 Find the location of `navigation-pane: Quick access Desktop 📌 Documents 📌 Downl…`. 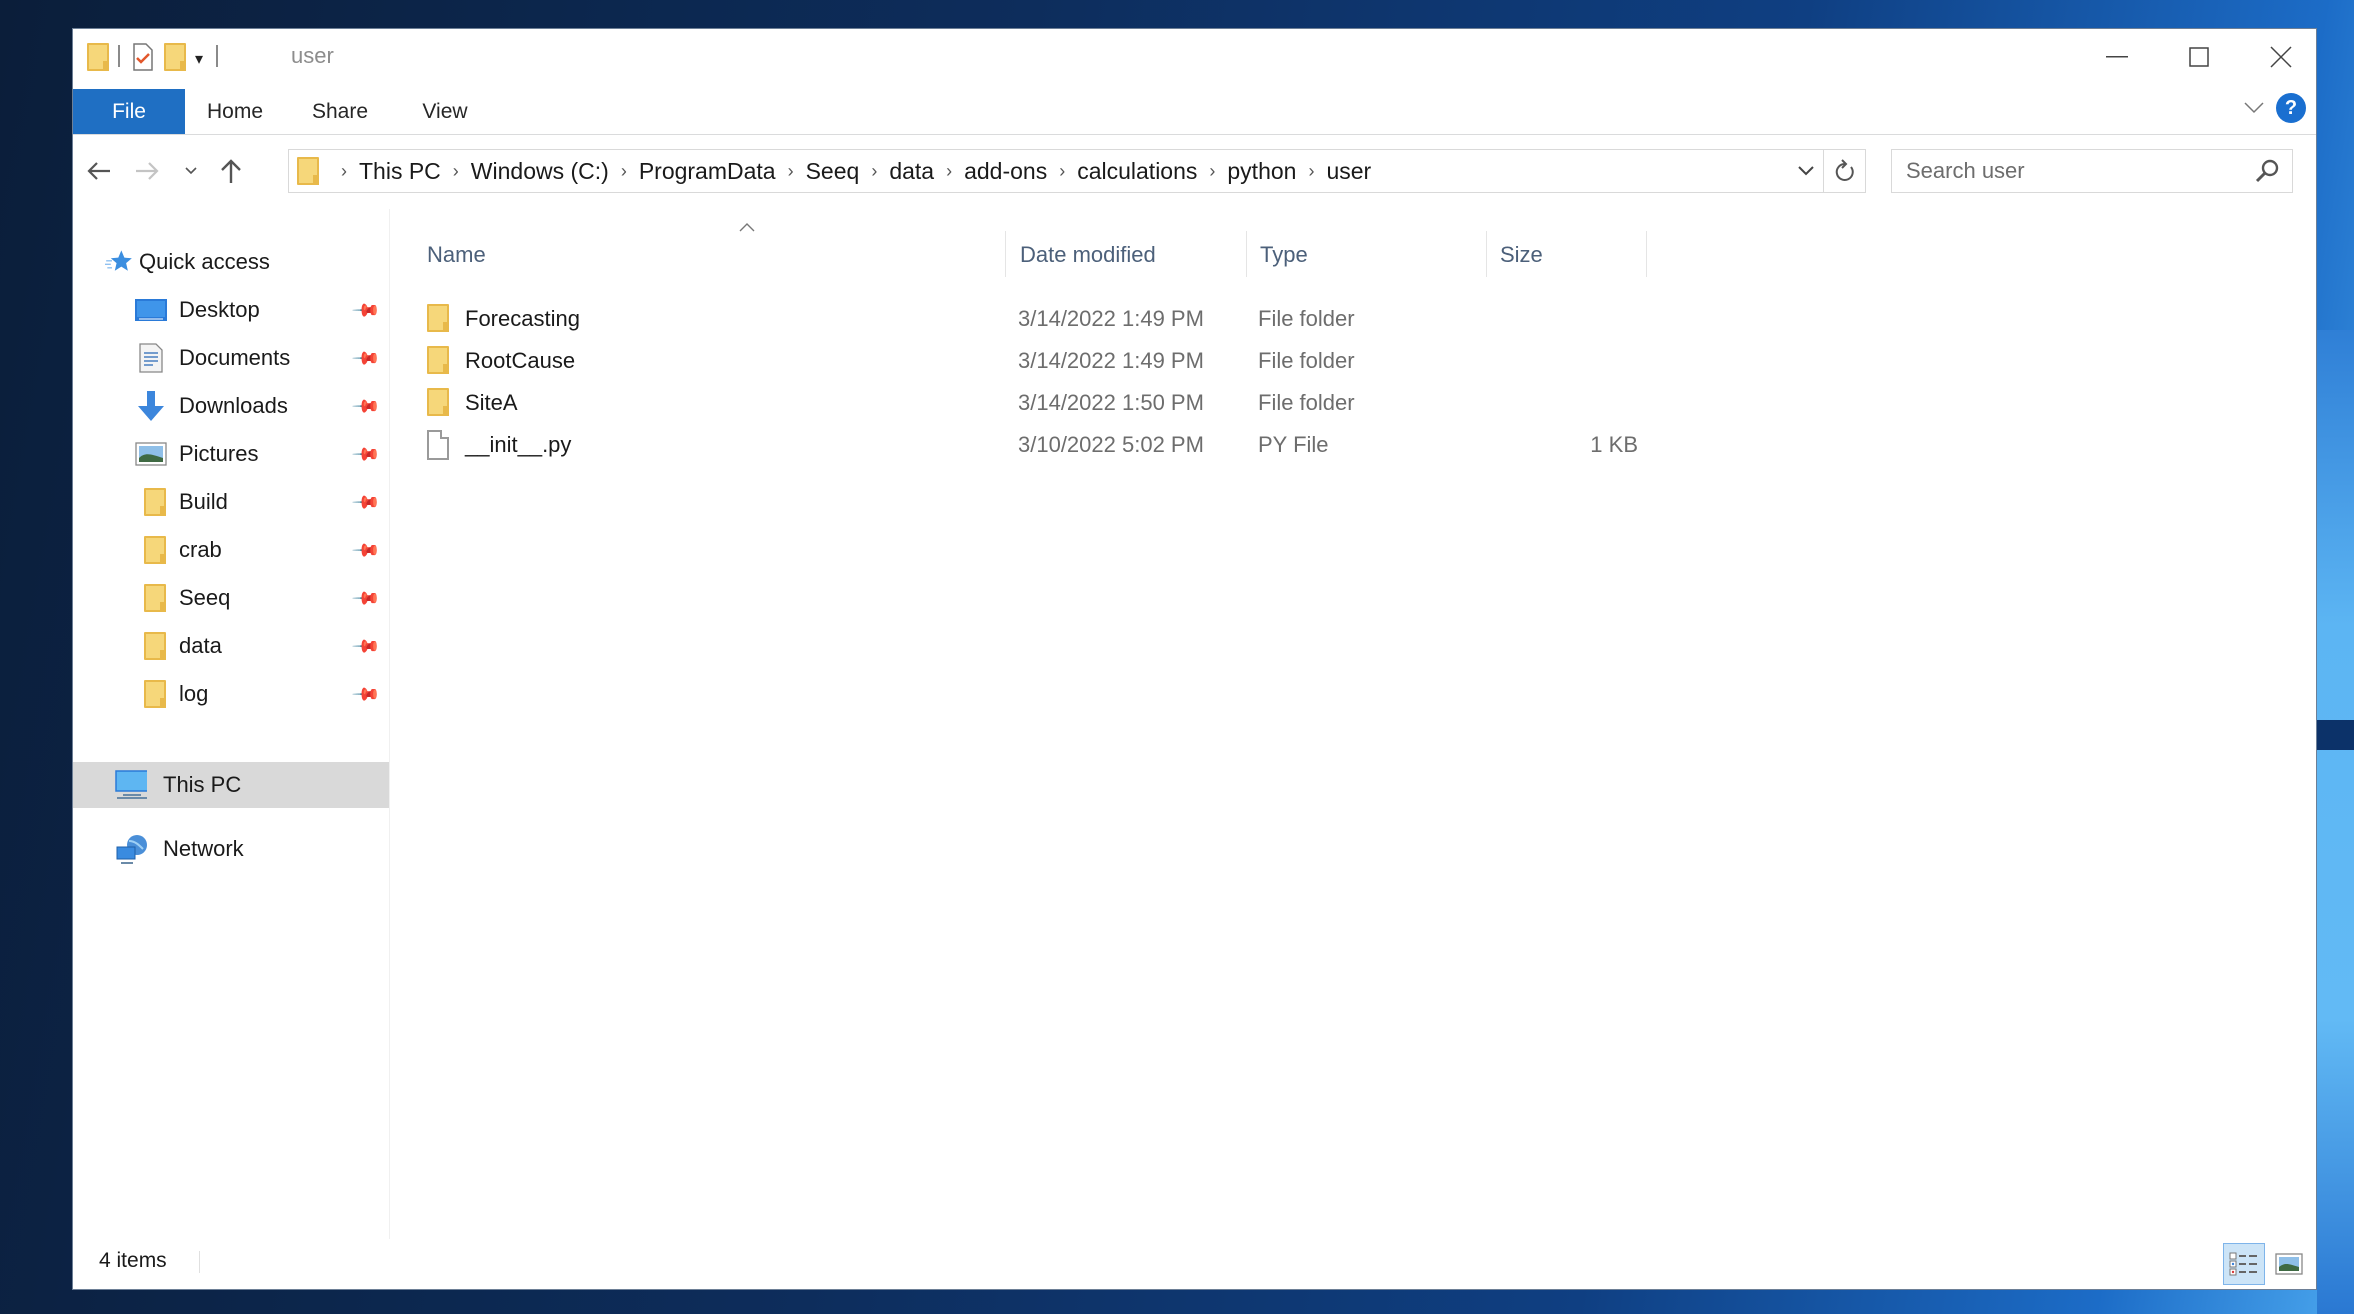

navigation-pane: Quick access Desktop 📌 Documents 📌 Downl… is located at coordinates (231, 724).